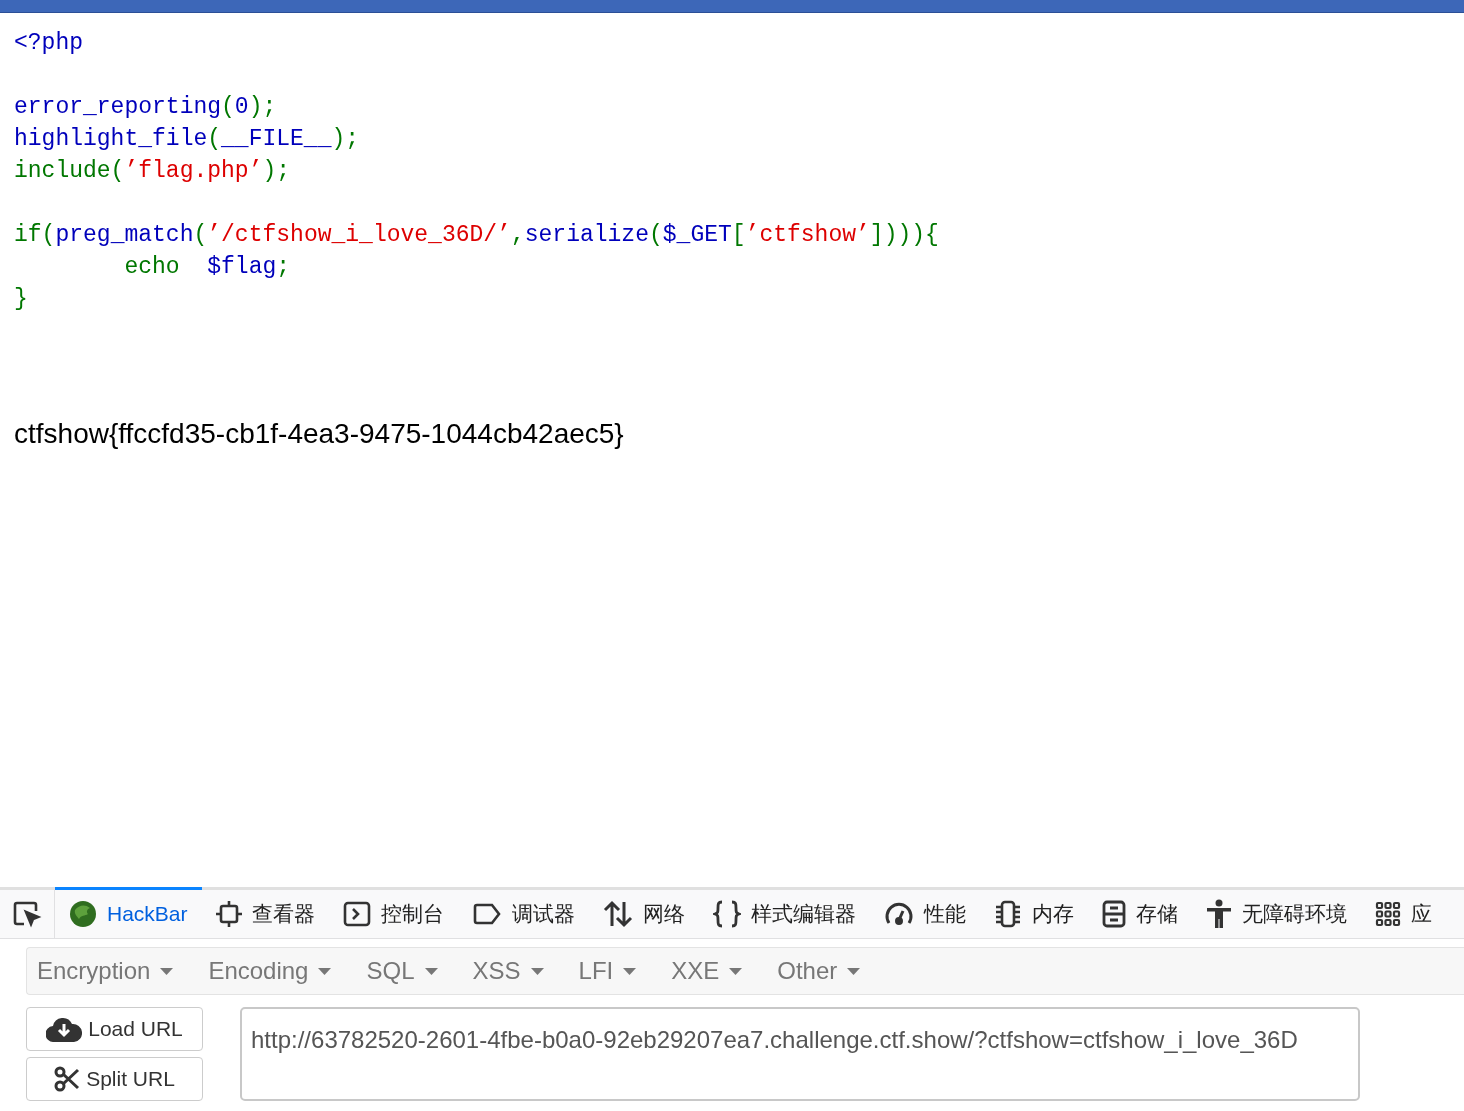  Describe the element at coordinates (924, 912) in the screenshot. I see `devtools-tab: 性能` at that location.